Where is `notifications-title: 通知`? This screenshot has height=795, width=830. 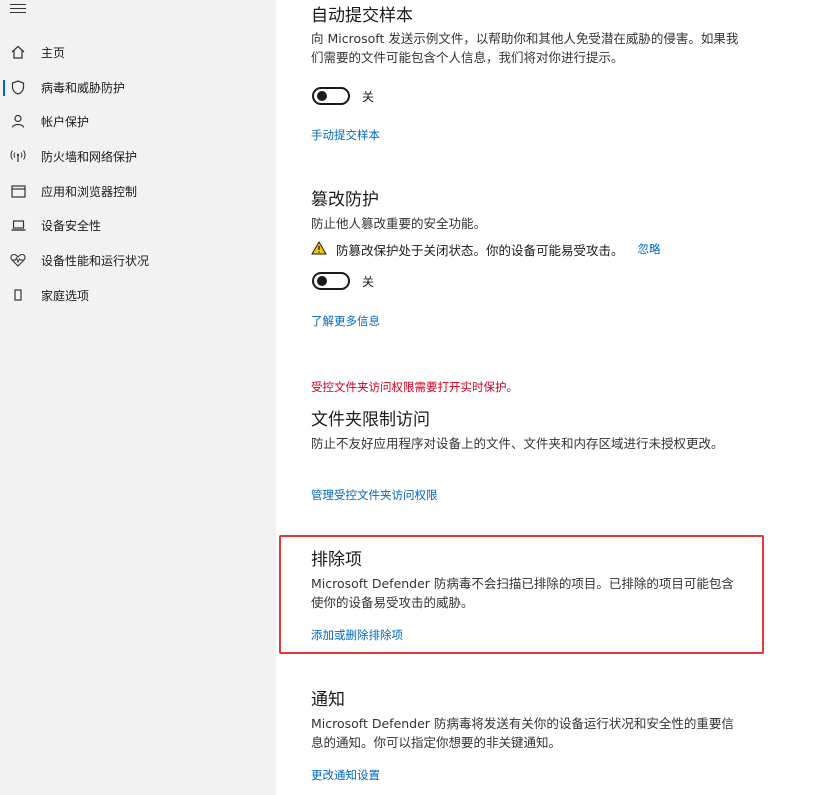 notifications-title: 通知 is located at coordinates (328, 700).